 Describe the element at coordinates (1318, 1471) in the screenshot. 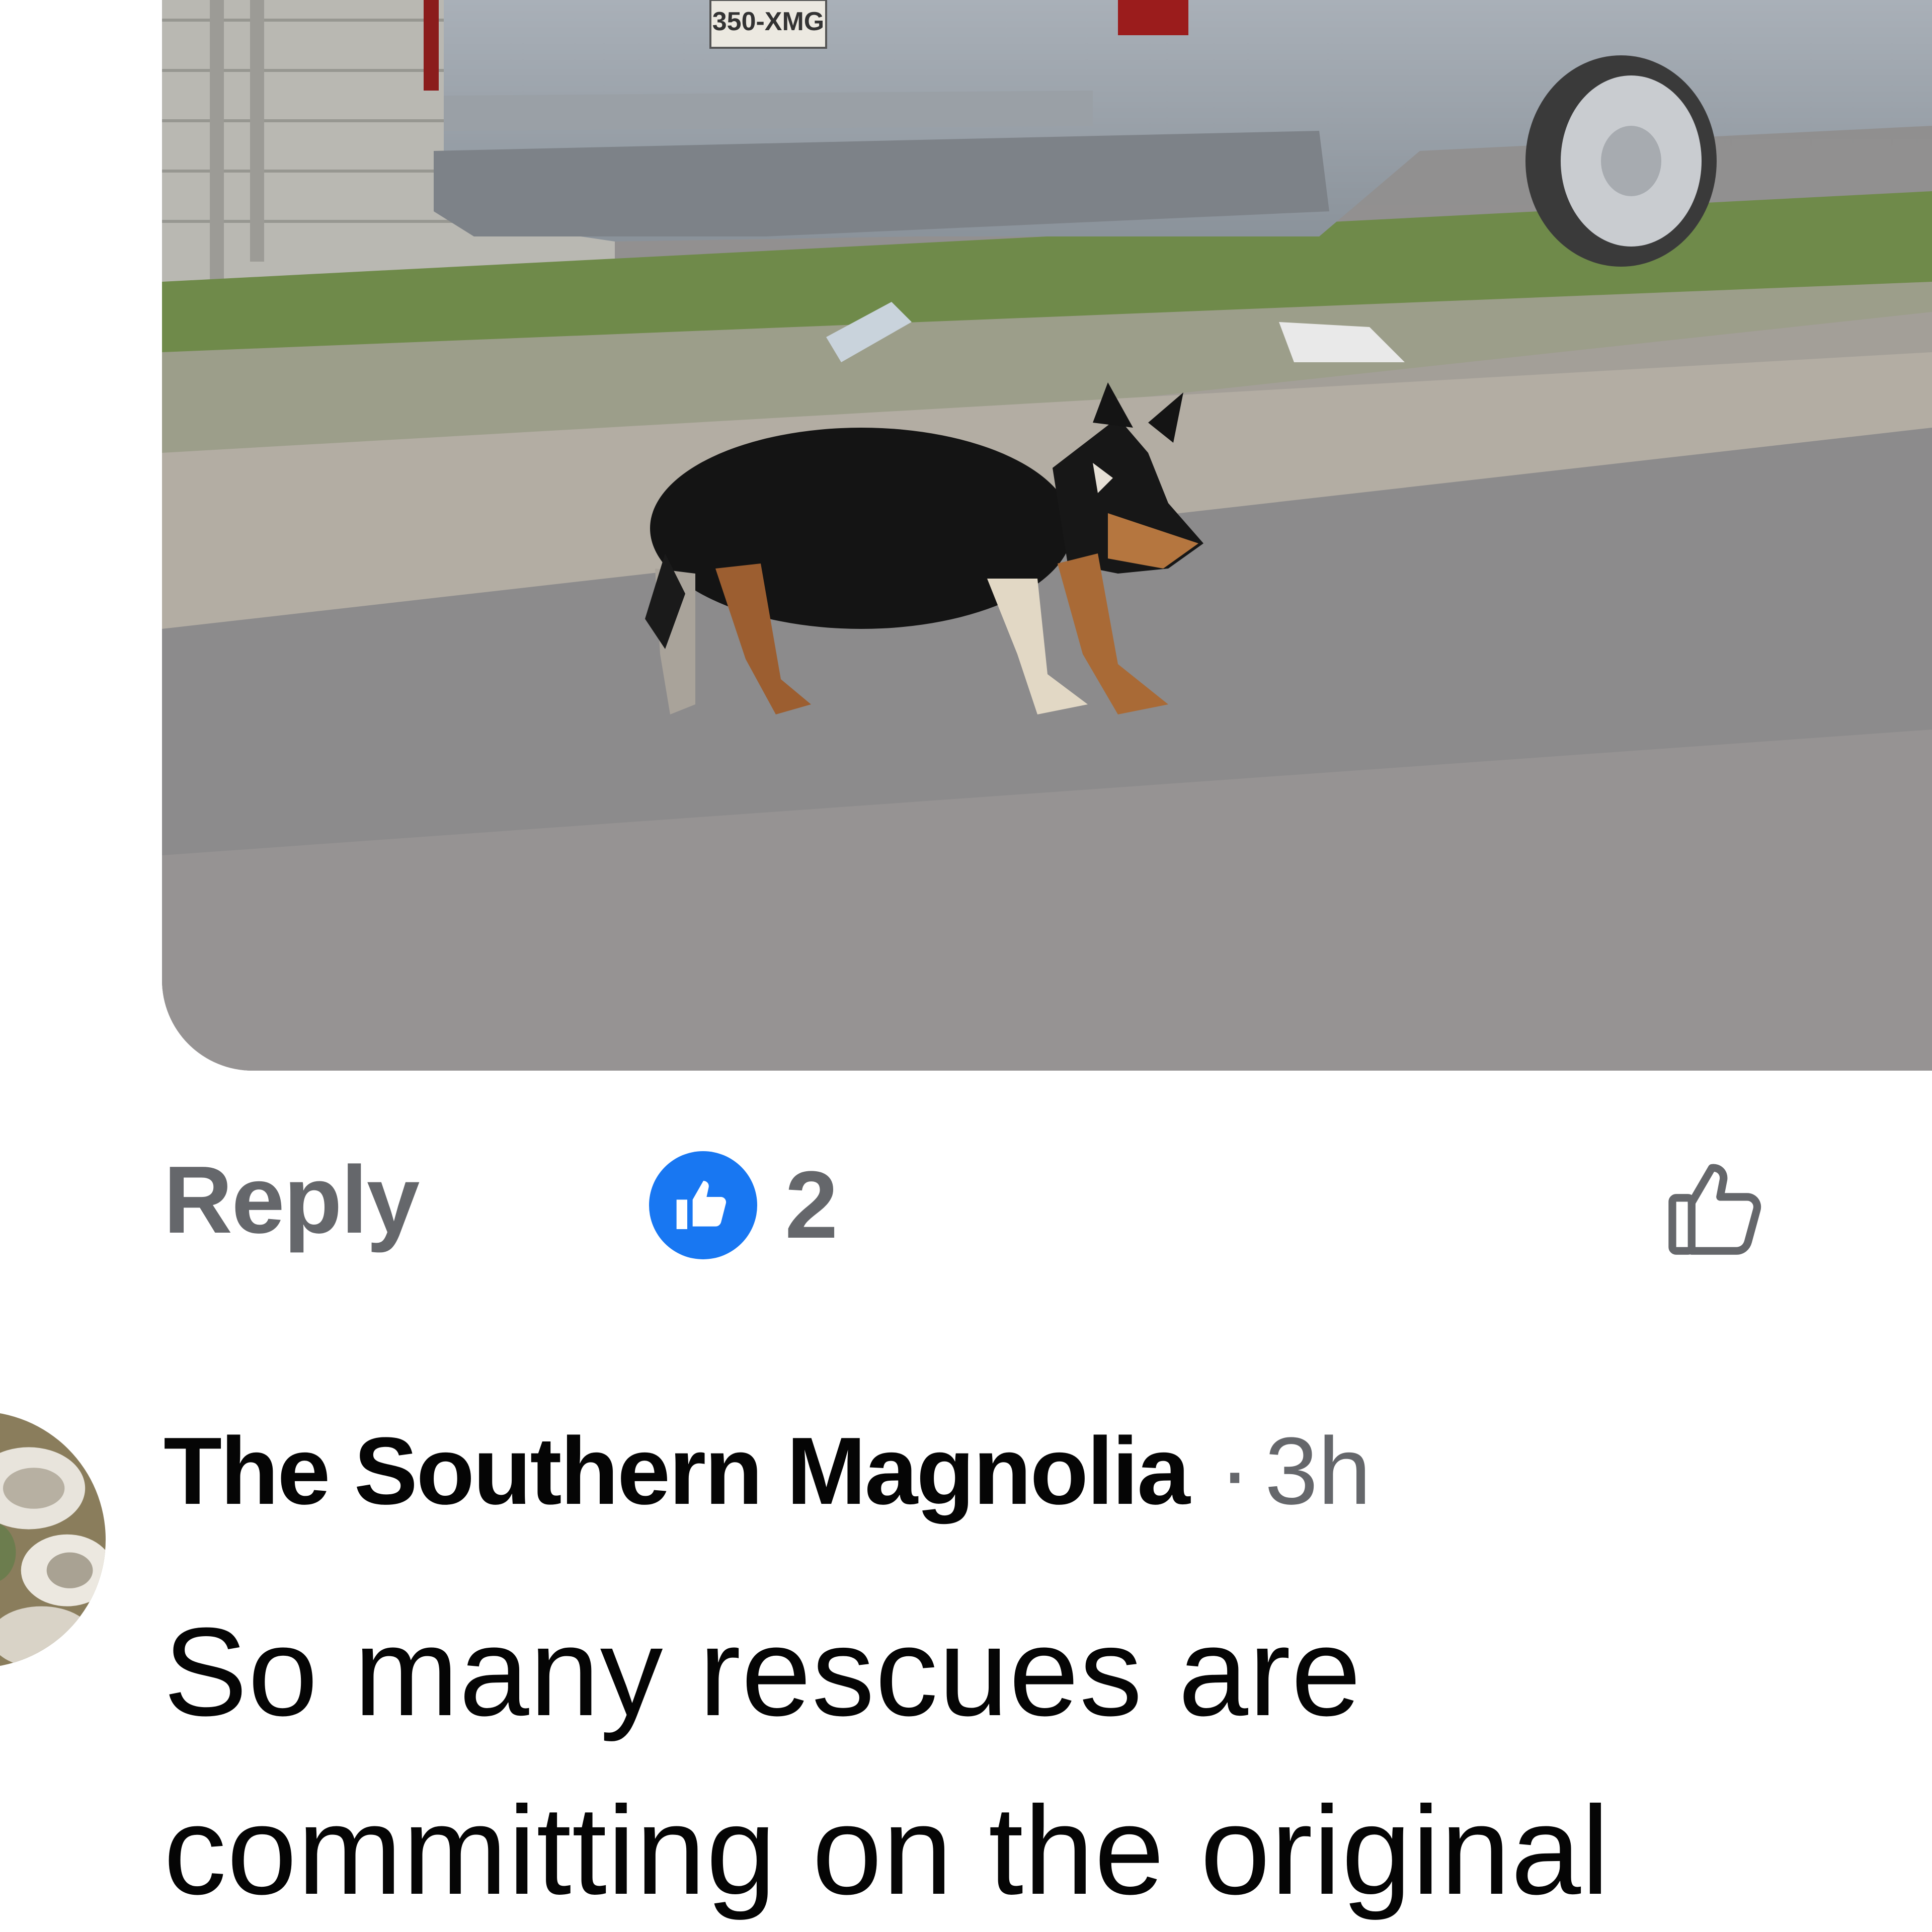

I see `comment-timestamp: 3h` at that location.